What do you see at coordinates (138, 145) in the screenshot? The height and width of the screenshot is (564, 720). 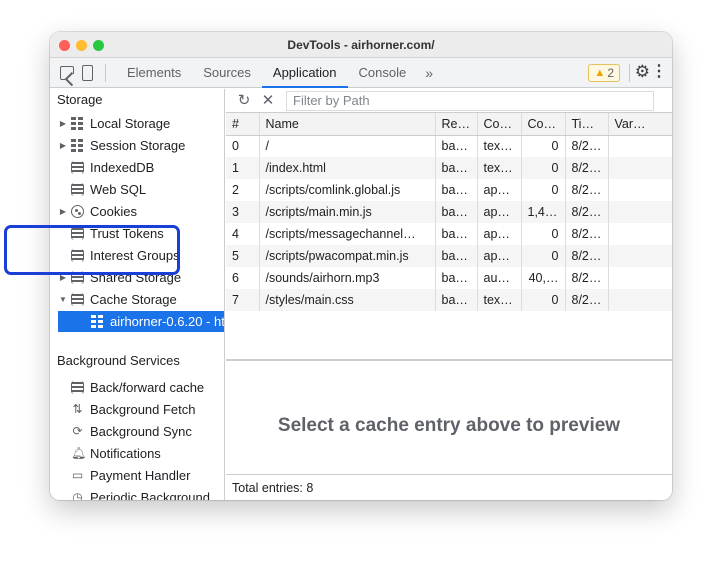 I see `sidebar-item-label: Session Storage` at bounding box center [138, 145].